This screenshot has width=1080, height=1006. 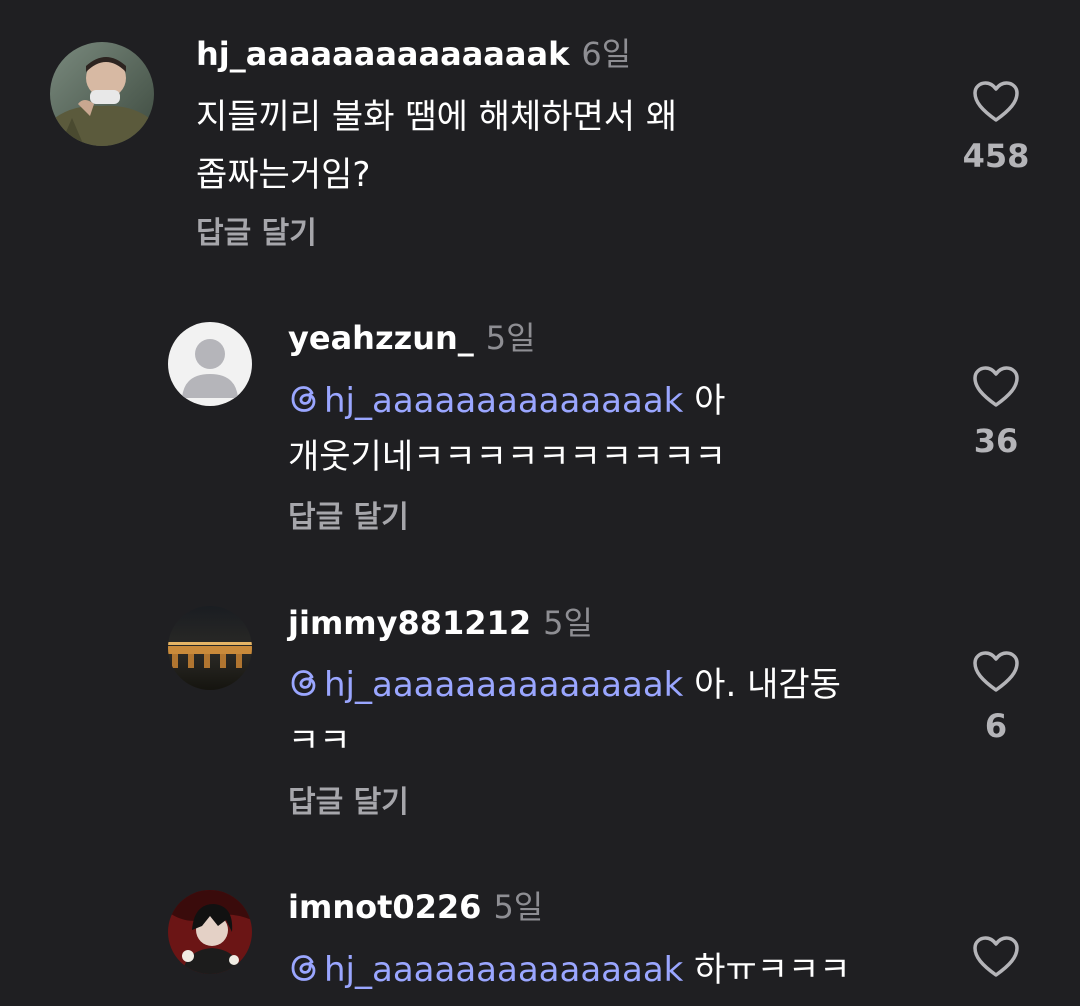 I want to click on default-avatar, so click(x=210, y=364).